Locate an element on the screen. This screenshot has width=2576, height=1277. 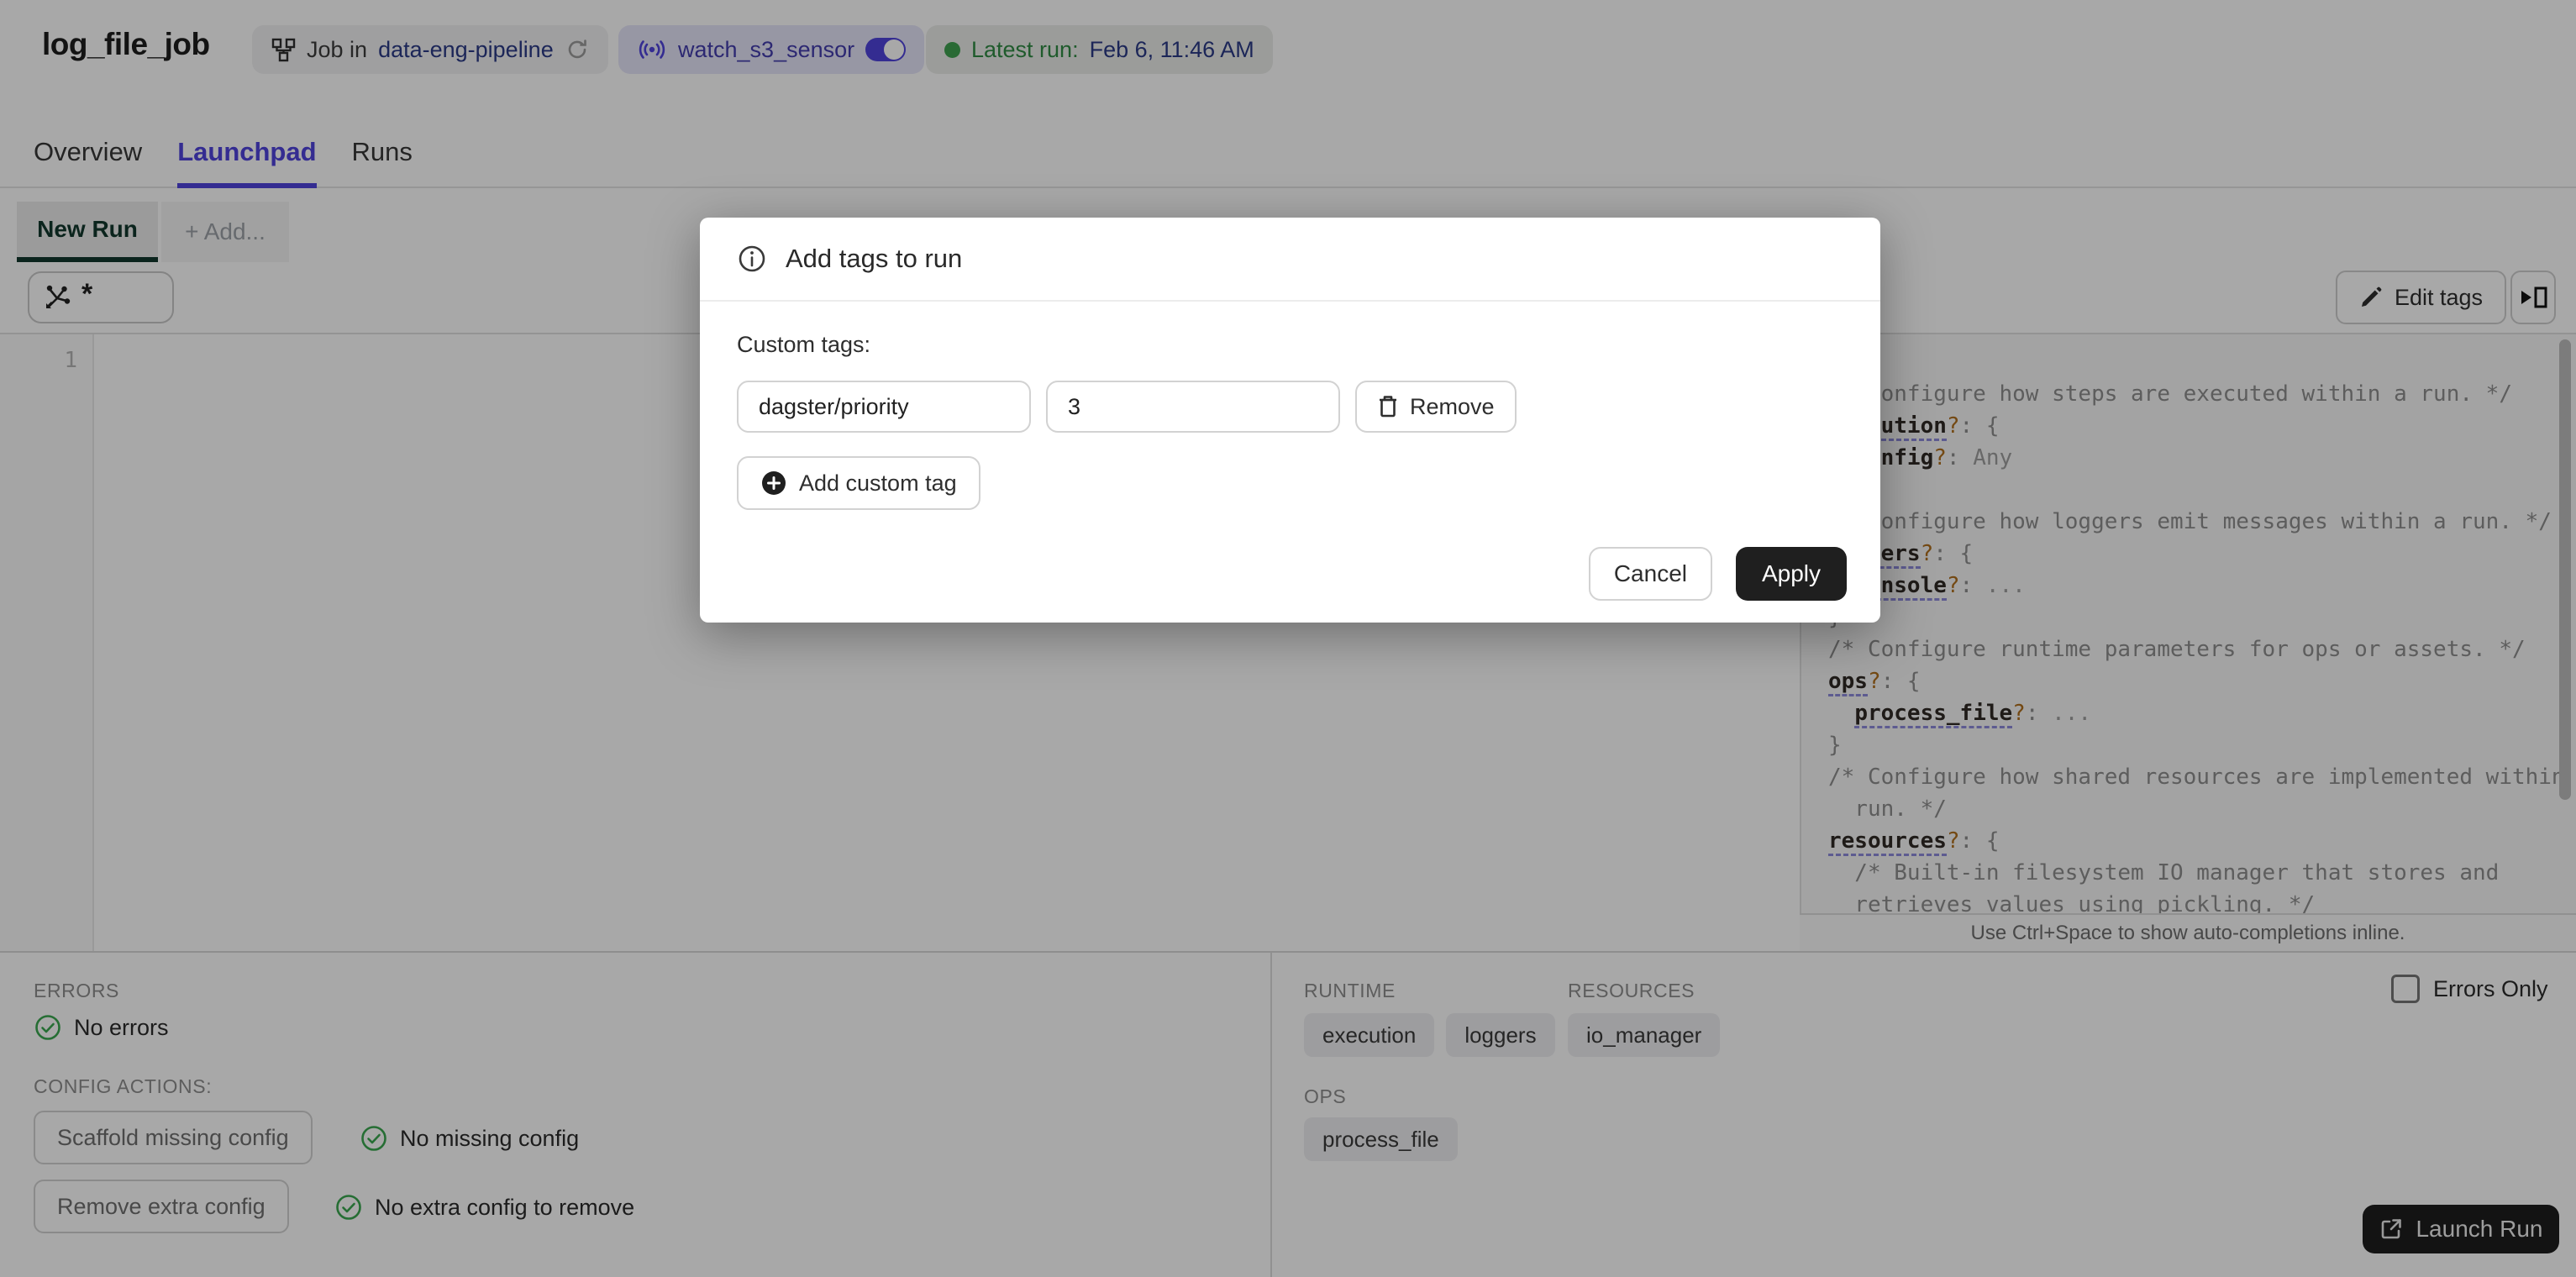
tag-value-input is located at coordinates (1193, 407).